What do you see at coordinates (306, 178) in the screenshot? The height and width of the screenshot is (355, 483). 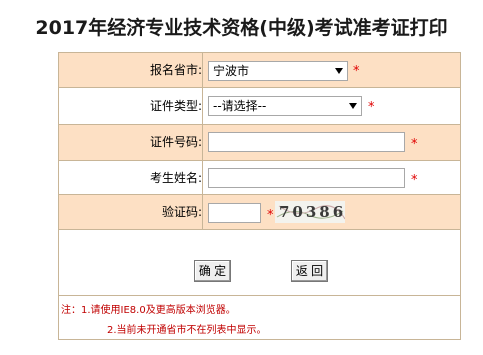 I see `name-input` at bounding box center [306, 178].